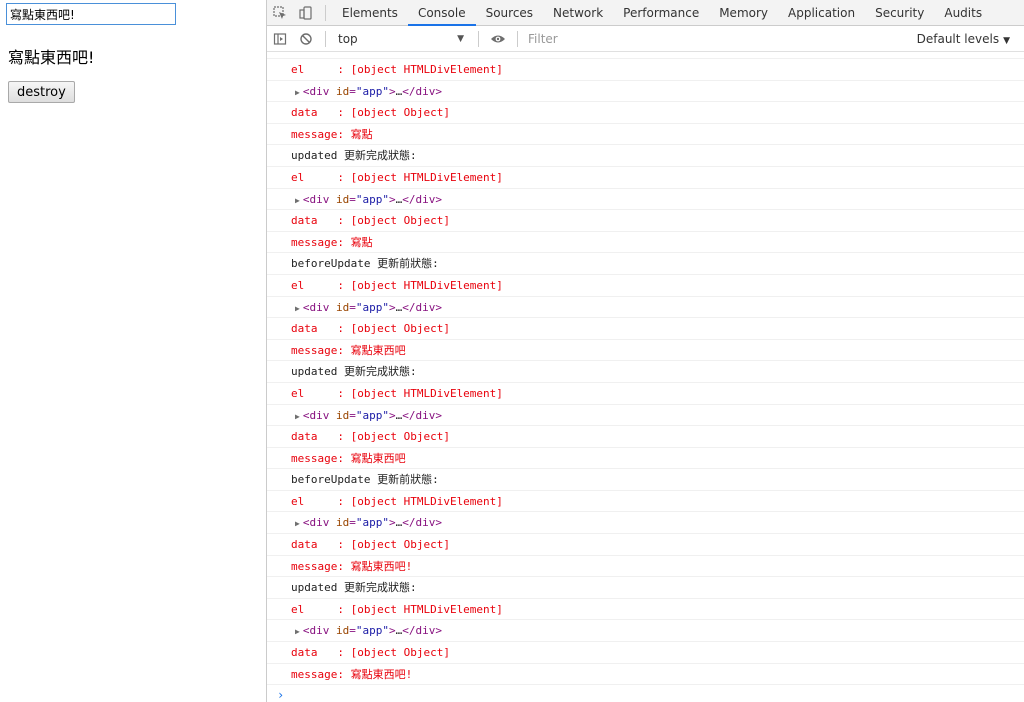  What do you see at coordinates (958, 38) in the screenshot?
I see `log-levels-label: Default levels` at bounding box center [958, 38].